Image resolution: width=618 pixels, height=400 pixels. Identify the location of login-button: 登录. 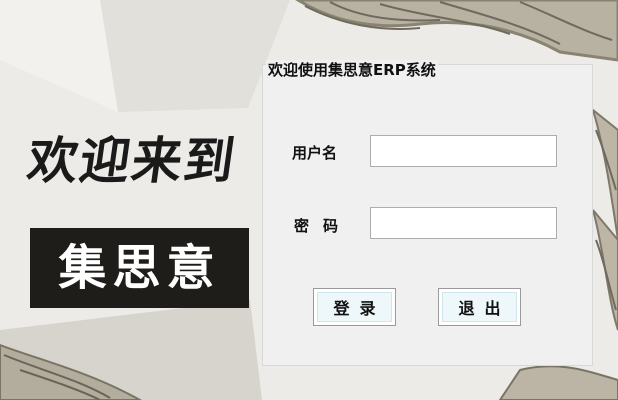
(354, 307).